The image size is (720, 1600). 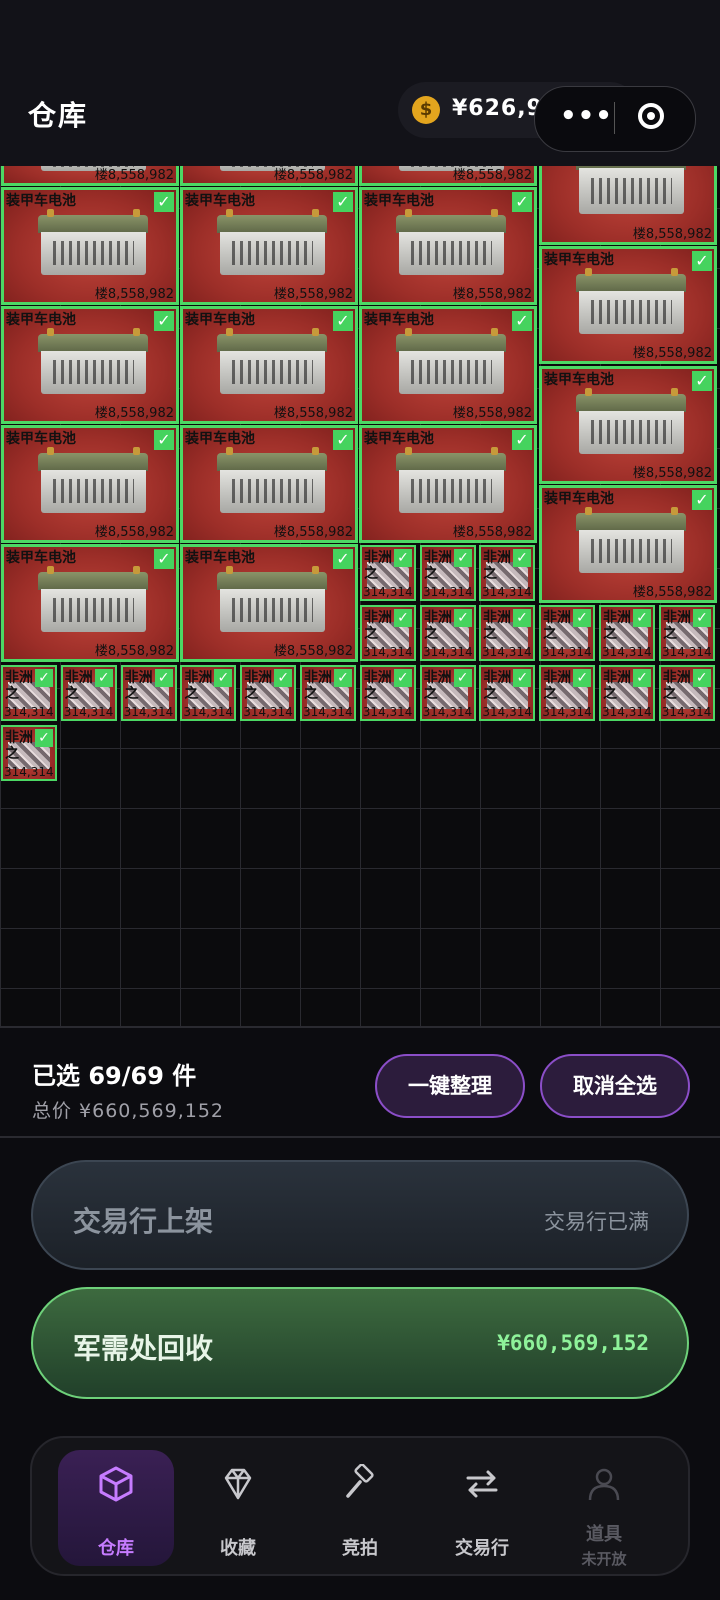 What do you see at coordinates (360, 1215) in the screenshot?
I see `market-listing-button: 交易行上架 交易行已满` at bounding box center [360, 1215].